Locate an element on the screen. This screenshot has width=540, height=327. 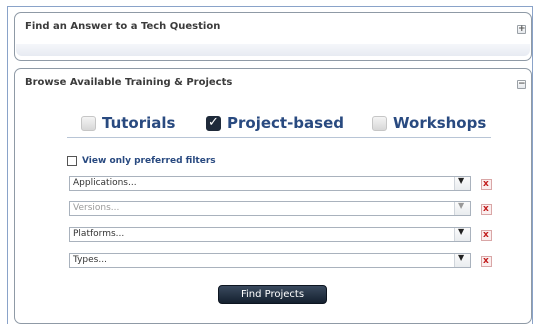
tab-project-based-label: Project-based is located at coordinates (285, 123).